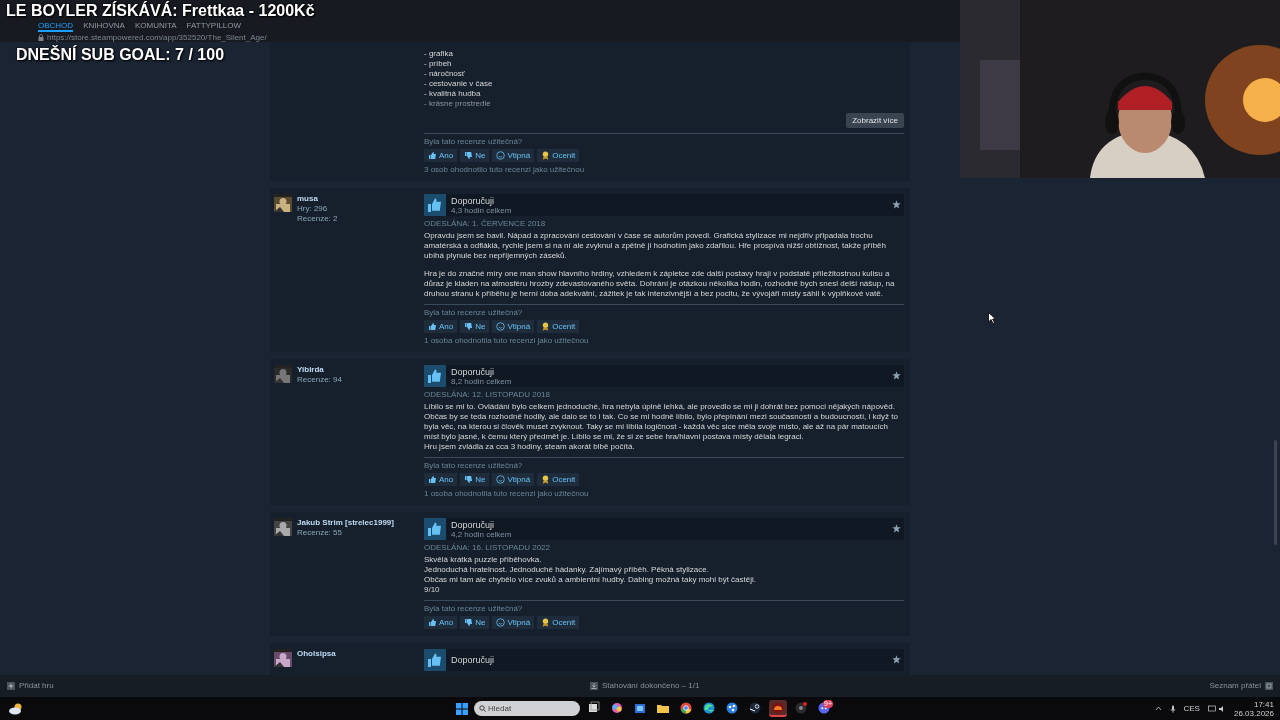 This screenshot has width=1280, height=720. What do you see at coordinates (617, 707) in the screenshot?
I see `multicolor-app-icon` at bounding box center [617, 707].